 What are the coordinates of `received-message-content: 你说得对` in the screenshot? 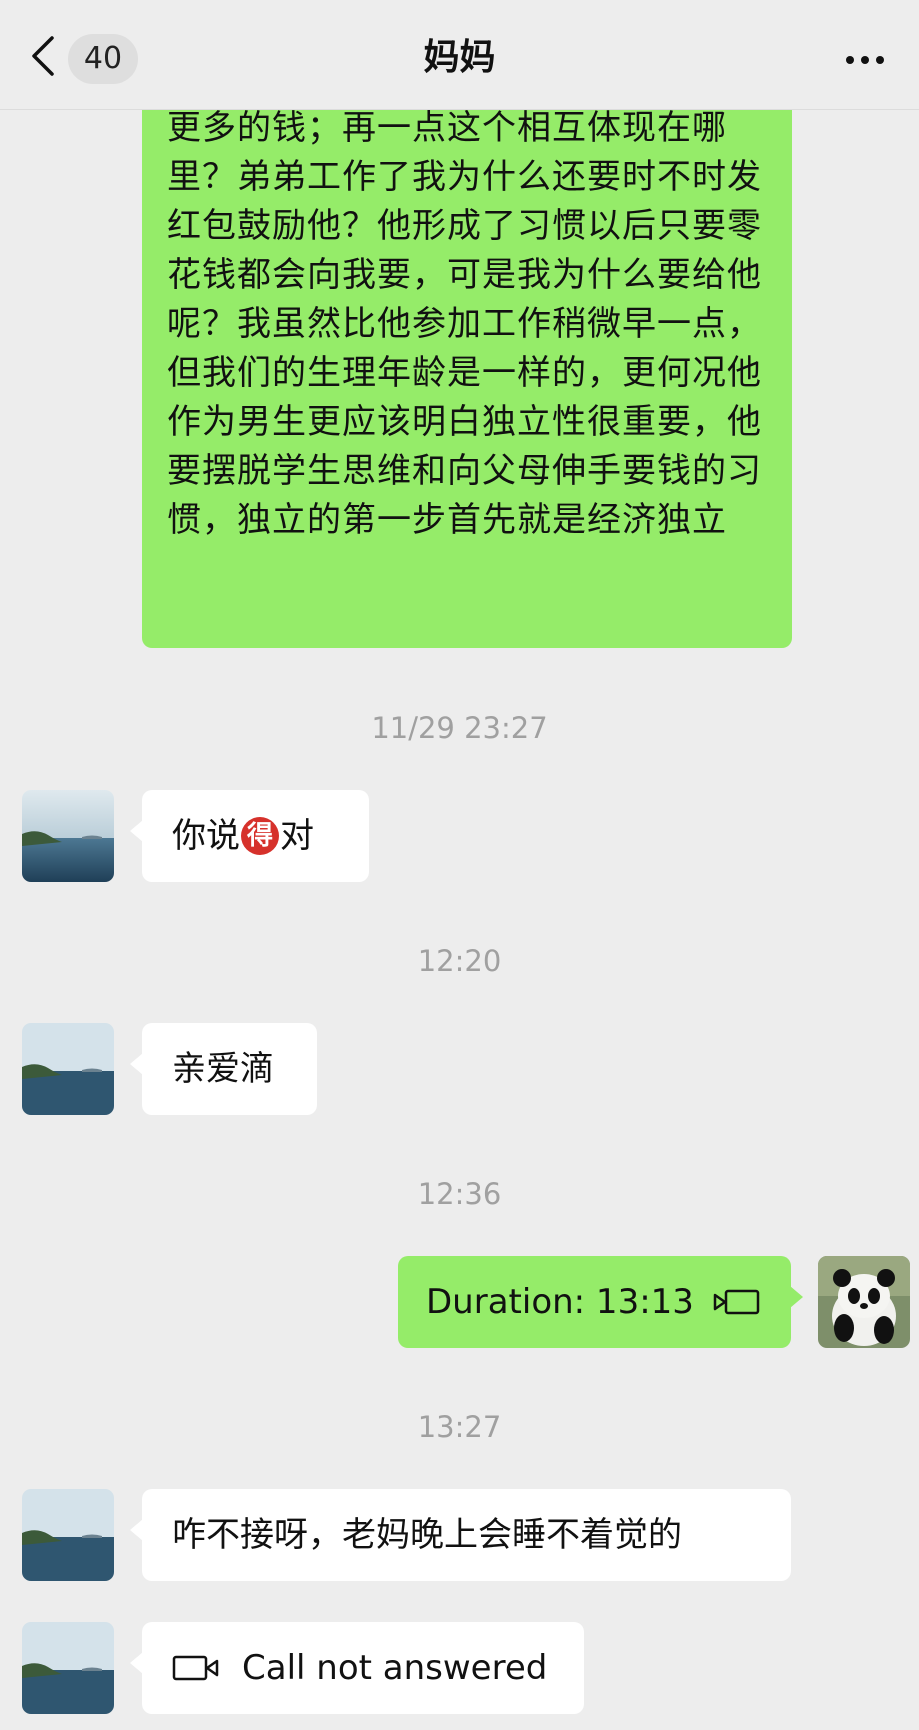 It's located at (255, 836).